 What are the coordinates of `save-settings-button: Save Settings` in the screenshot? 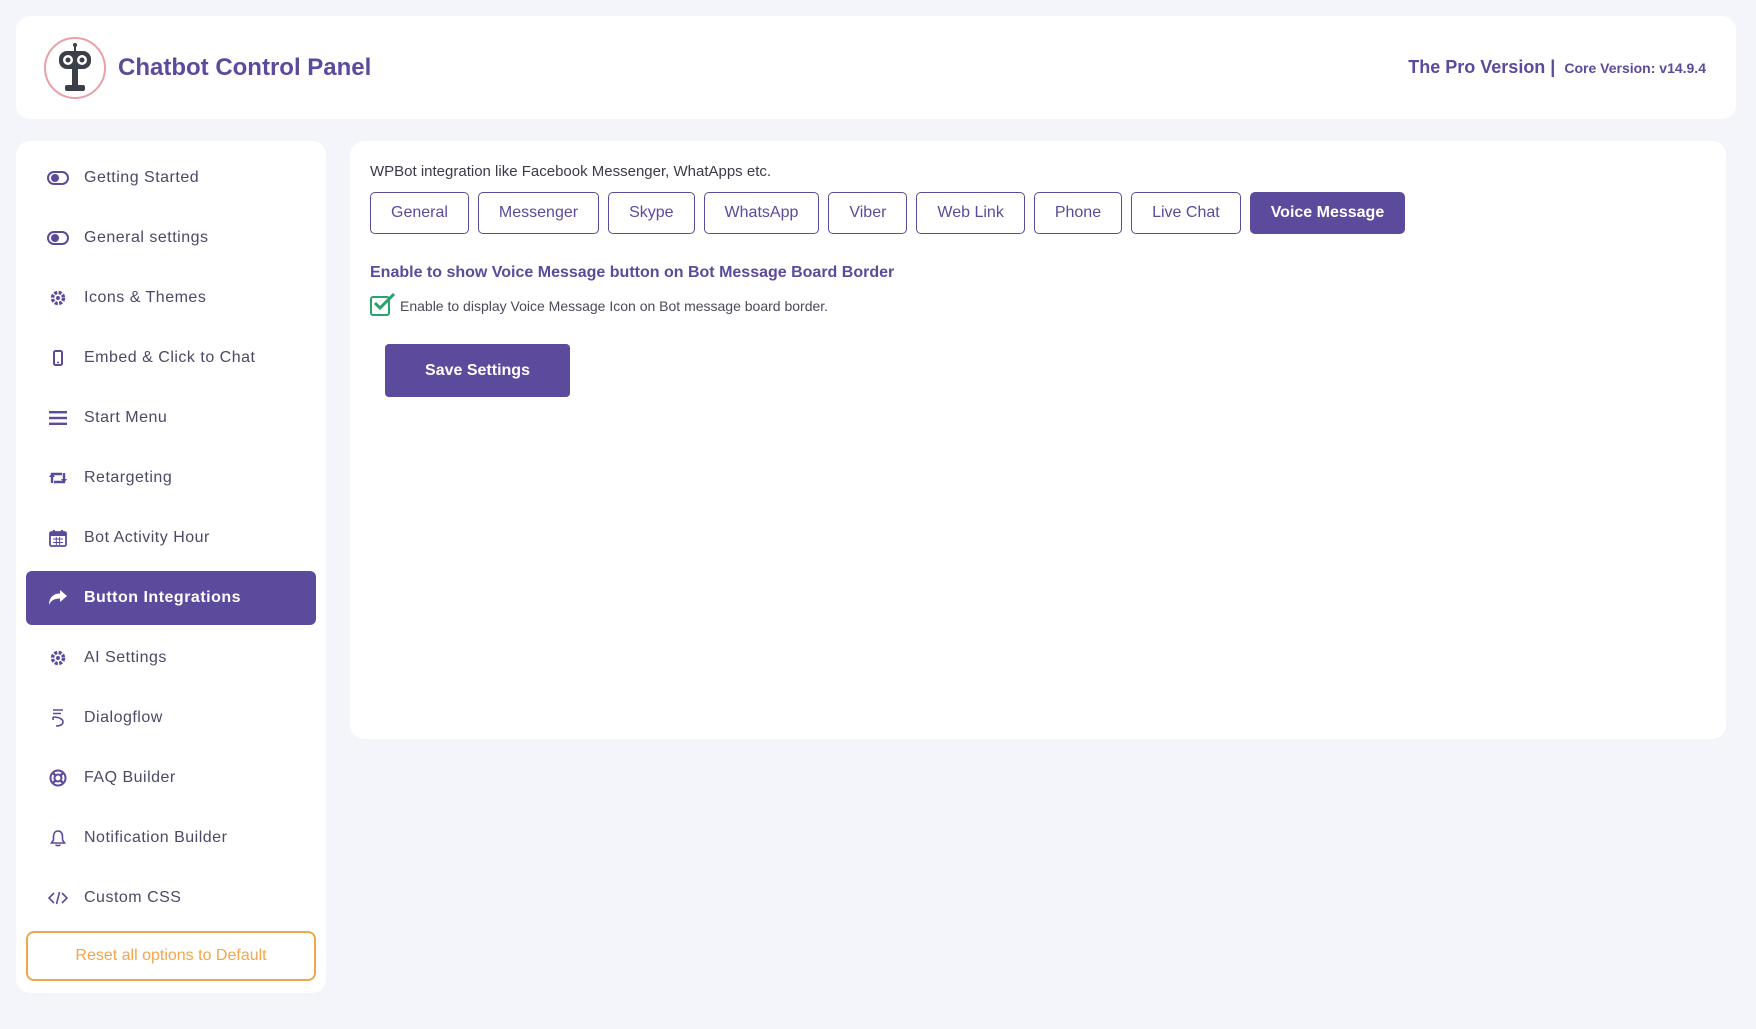 It's located at (477, 370).